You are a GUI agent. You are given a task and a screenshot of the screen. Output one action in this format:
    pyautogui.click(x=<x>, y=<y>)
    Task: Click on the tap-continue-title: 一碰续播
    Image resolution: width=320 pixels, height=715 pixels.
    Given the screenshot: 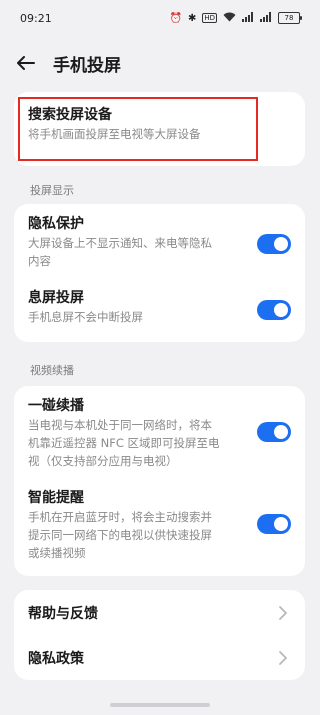 What is the action you would take?
    pyautogui.click(x=56, y=406)
    